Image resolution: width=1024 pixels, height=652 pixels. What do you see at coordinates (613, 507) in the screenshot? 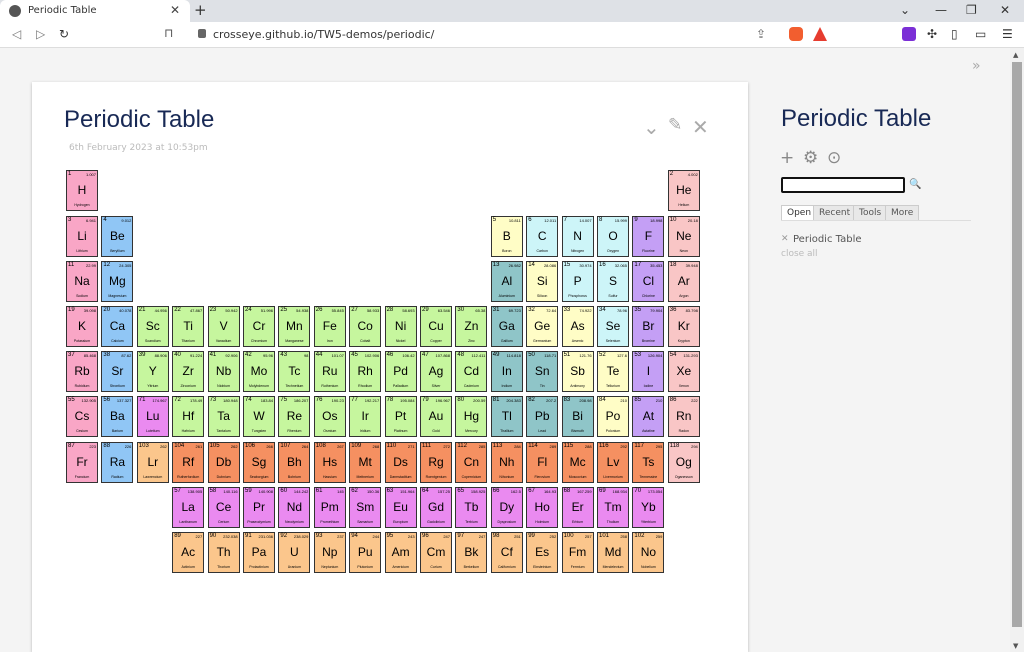
I see `element-tm: 69 168.934 Tm Thulium` at bounding box center [613, 507].